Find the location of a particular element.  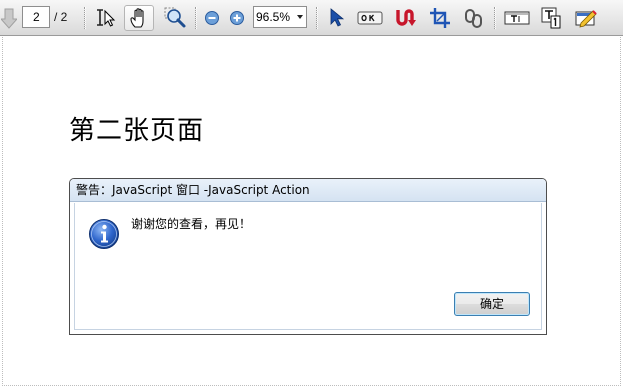

touchup-text-tool is located at coordinates (551, 18).